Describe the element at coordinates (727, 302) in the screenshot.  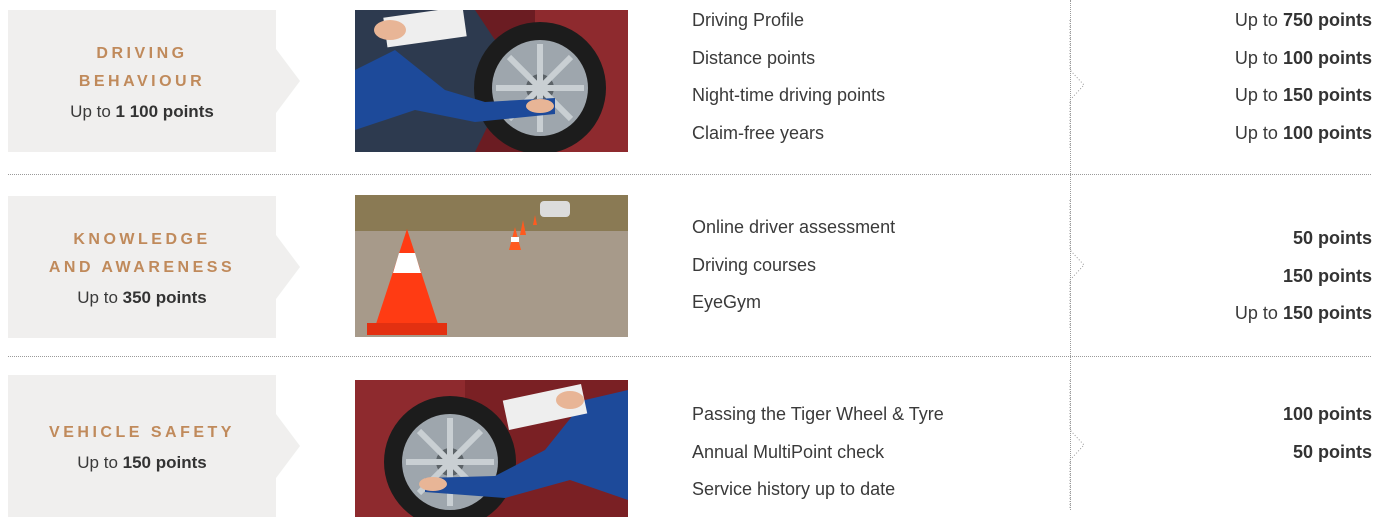
I see `list-item: EyeGym` at that location.